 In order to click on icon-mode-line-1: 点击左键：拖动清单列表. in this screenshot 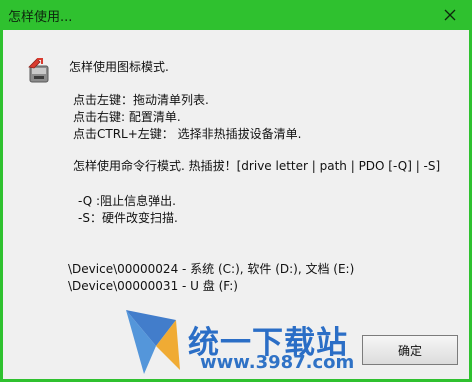, I will do `click(141, 100)`.